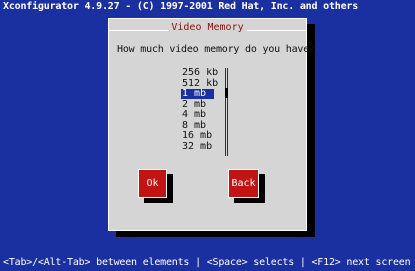  I want to click on list-item: 2 mb, so click(193, 104).